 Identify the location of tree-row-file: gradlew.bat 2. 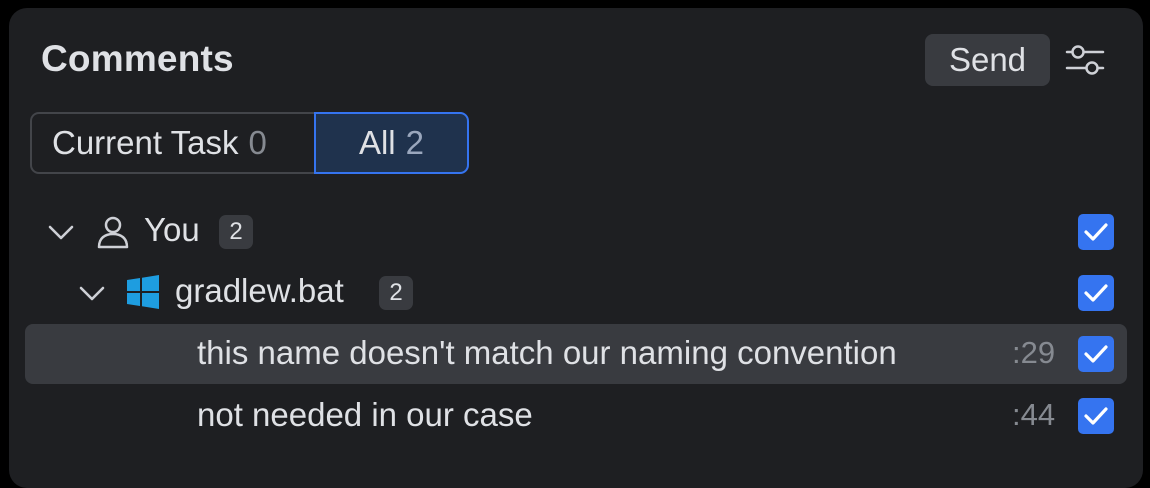
(576, 293).